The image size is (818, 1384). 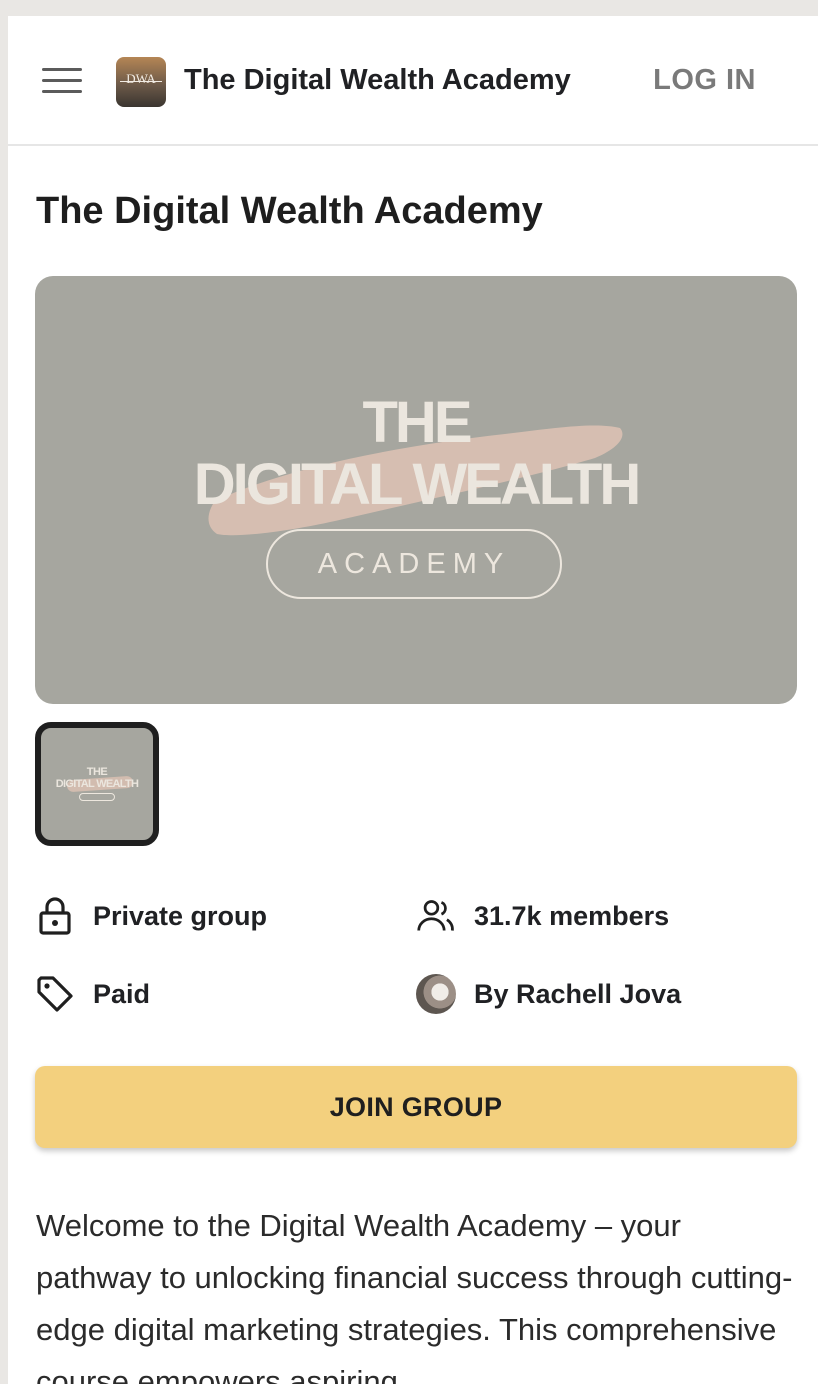 What do you see at coordinates (704, 80) in the screenshot?
I see `login-button: LOG IN` at bounding box center [704, 80].